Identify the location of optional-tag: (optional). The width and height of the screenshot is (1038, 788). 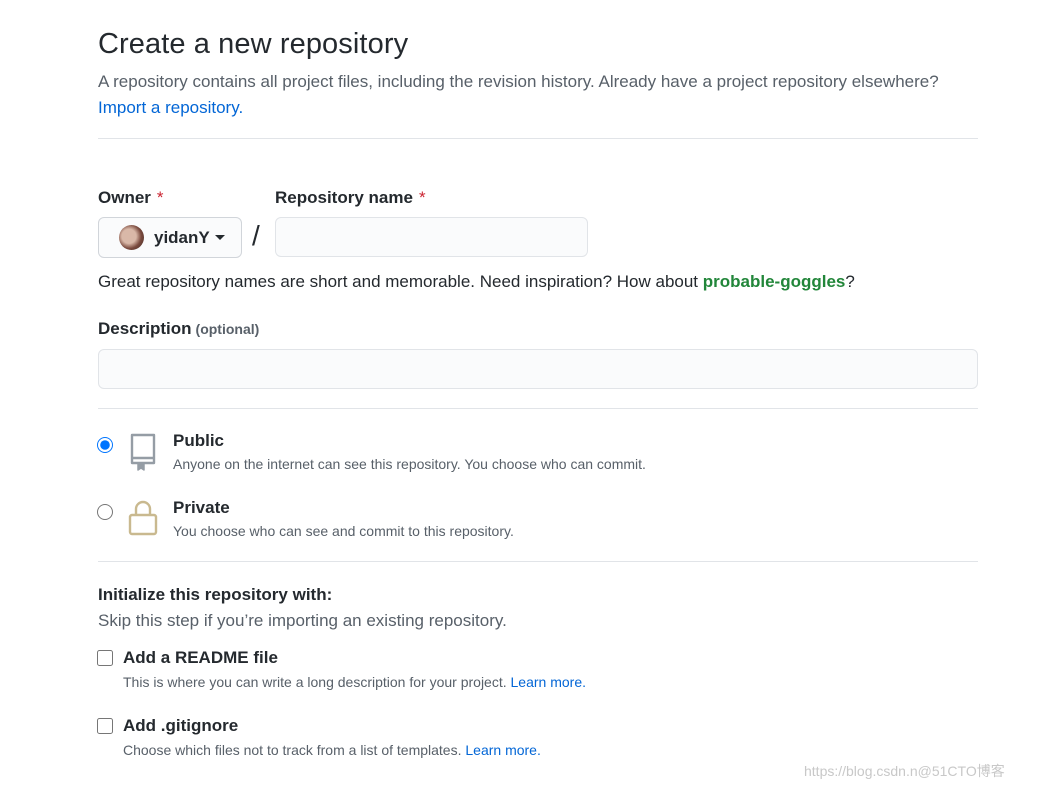
(227, 329).